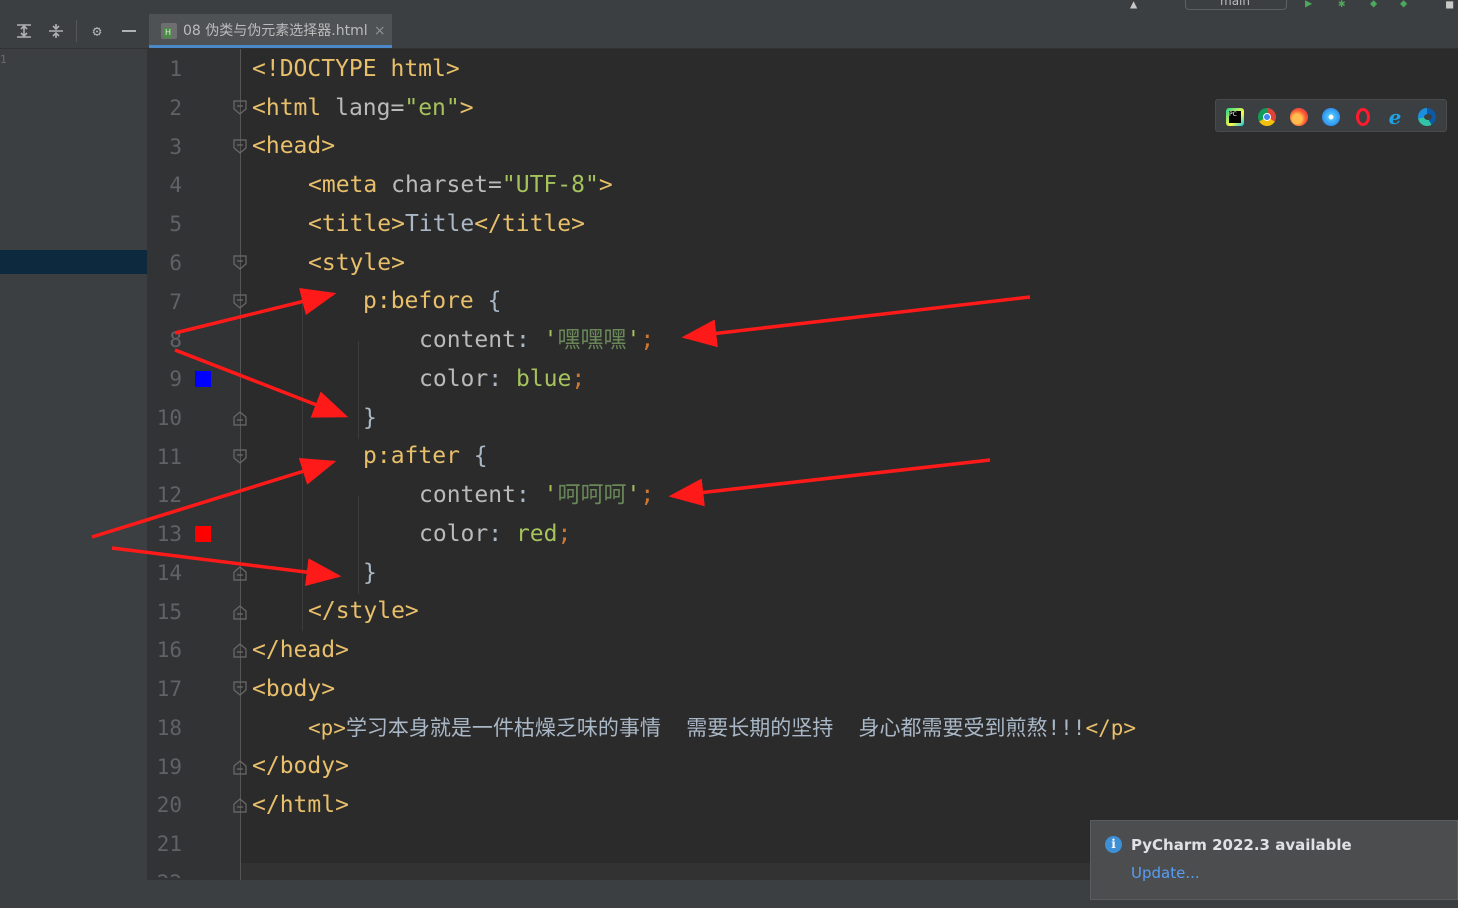  Describe the element at coordinates (856, 321) in the screenshot. I see `arrow-to-before-content` at that location.